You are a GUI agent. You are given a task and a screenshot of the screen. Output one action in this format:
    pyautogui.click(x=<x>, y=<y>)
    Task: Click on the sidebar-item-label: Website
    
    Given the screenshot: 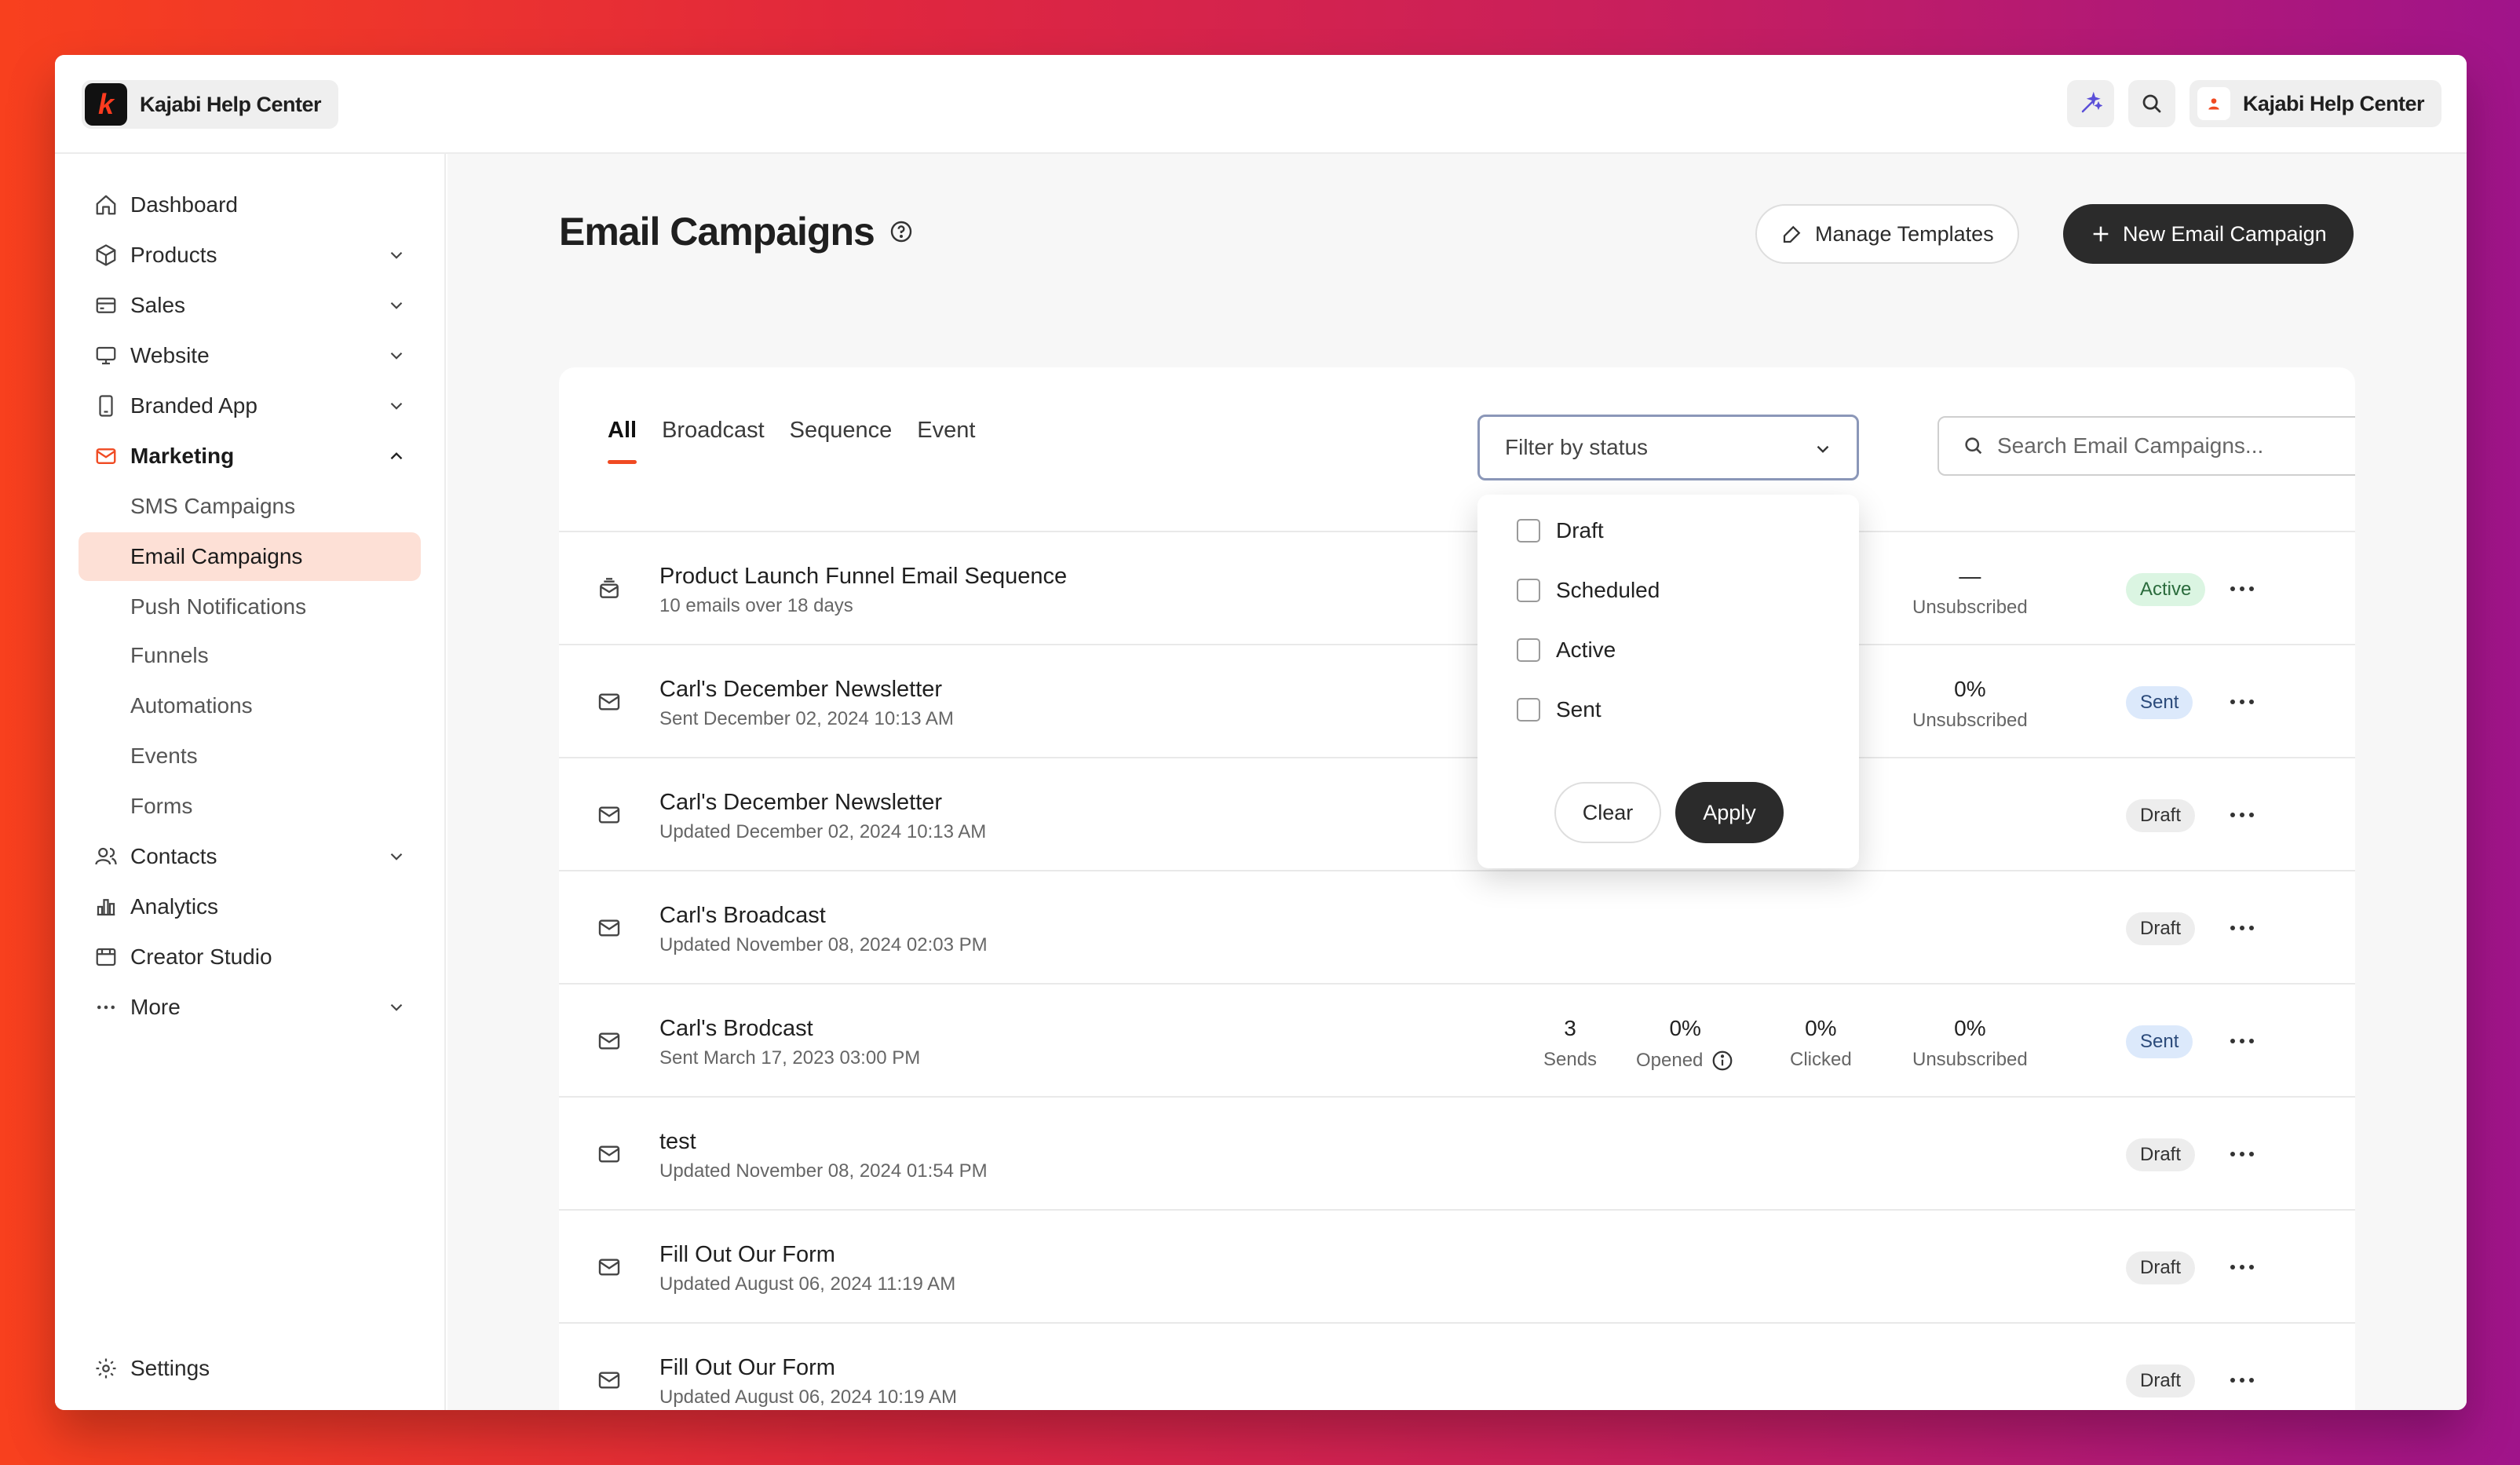 What is the action you would take?
    pyautogui.click(x=170, y=355)
    